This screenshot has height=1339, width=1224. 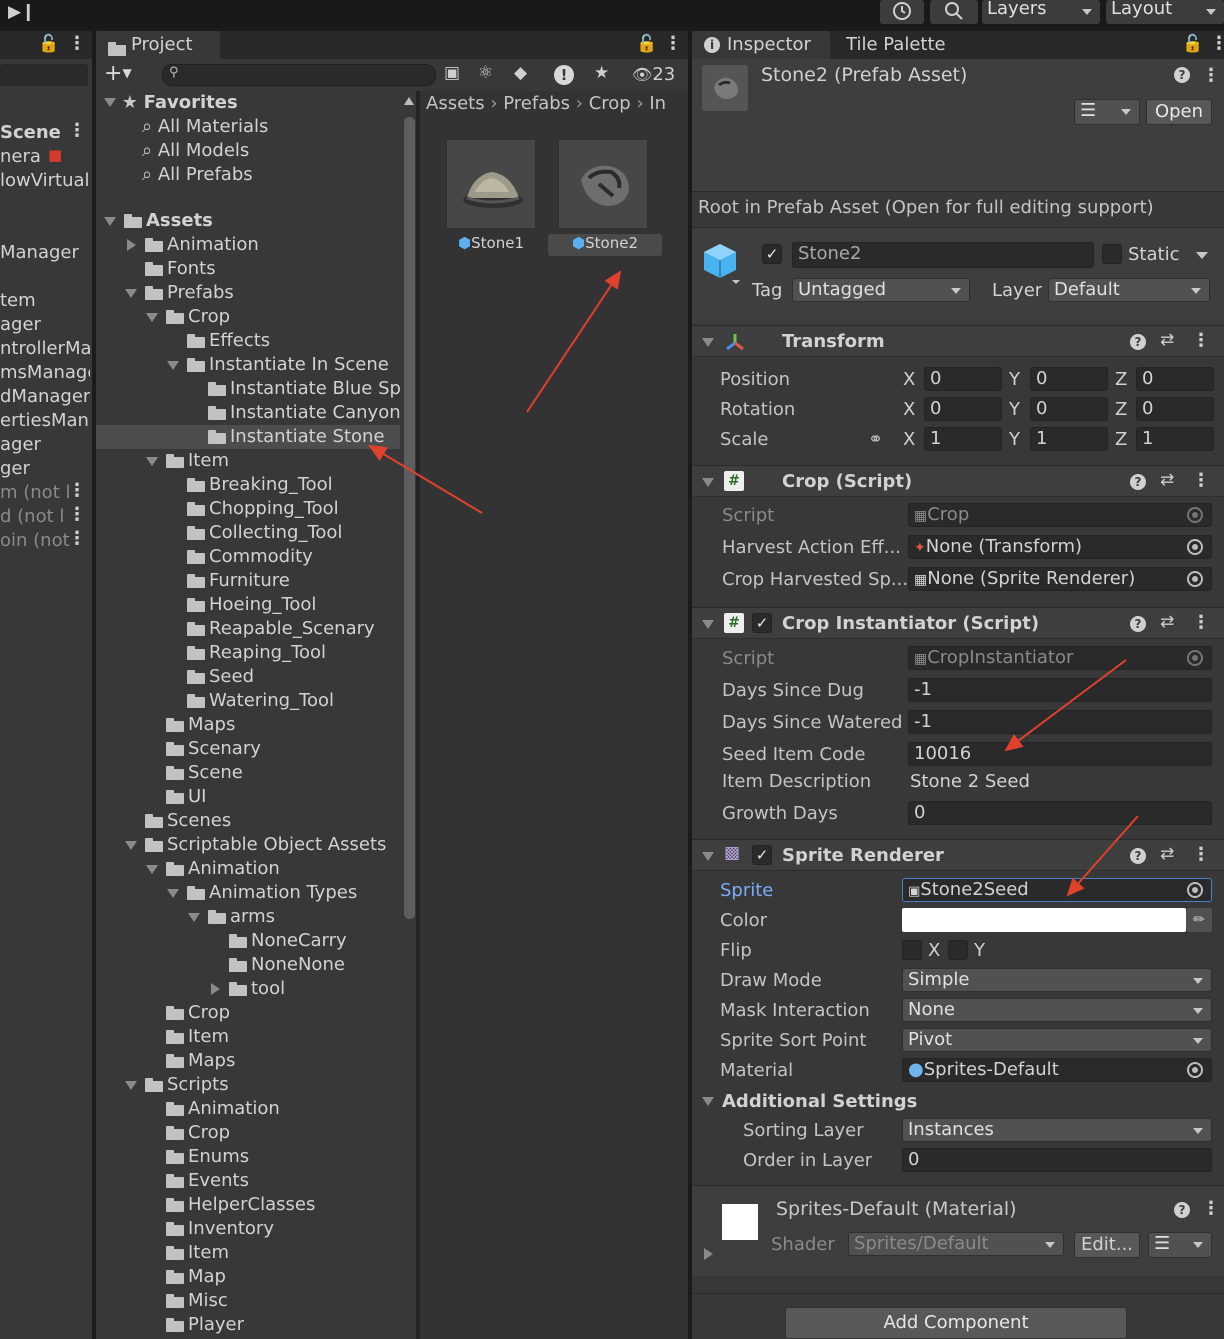 I want to click on hierarchy-item: lowVirtualC, so click(x=45, y=181).